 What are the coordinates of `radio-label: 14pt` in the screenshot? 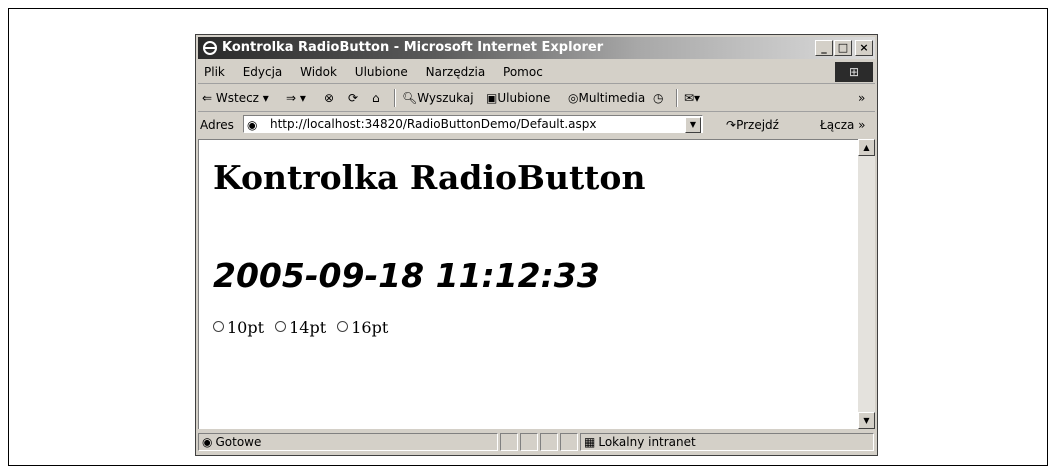 It's located at (308, 327).